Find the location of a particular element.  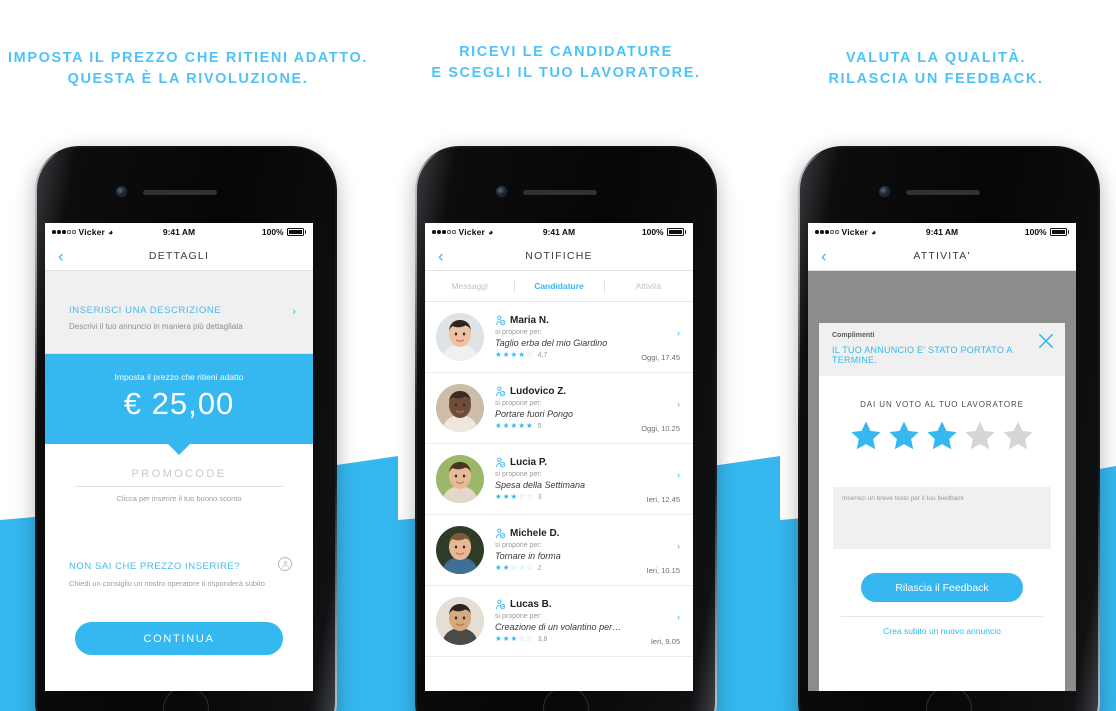

status-left-2: Vicker ◕ is located at coordinates (487, 232).